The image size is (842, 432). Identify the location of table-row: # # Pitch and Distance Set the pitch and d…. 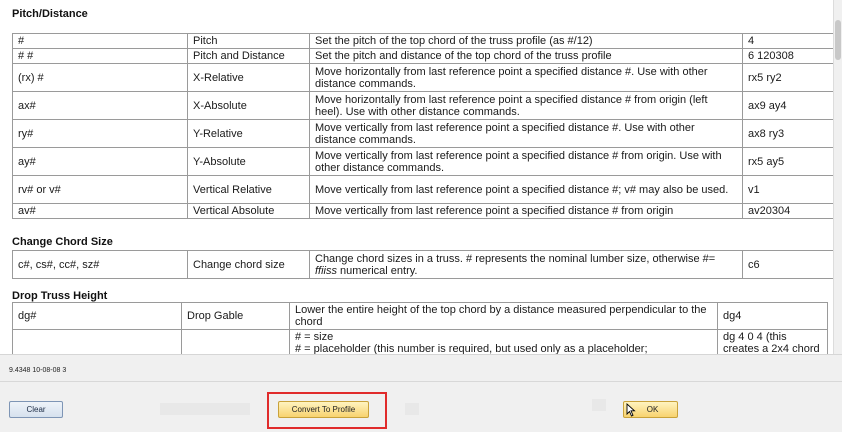
(426, 56).